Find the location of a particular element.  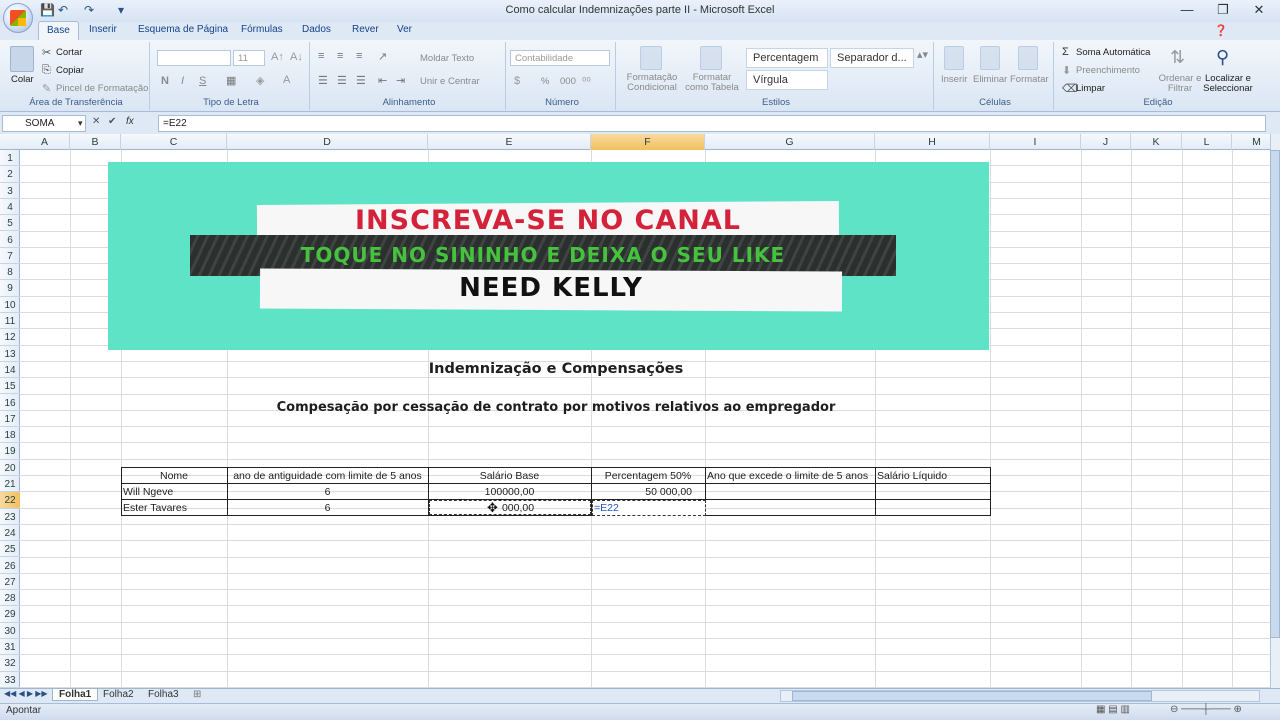

row-header: 33 is located at coordinates (10, 680).